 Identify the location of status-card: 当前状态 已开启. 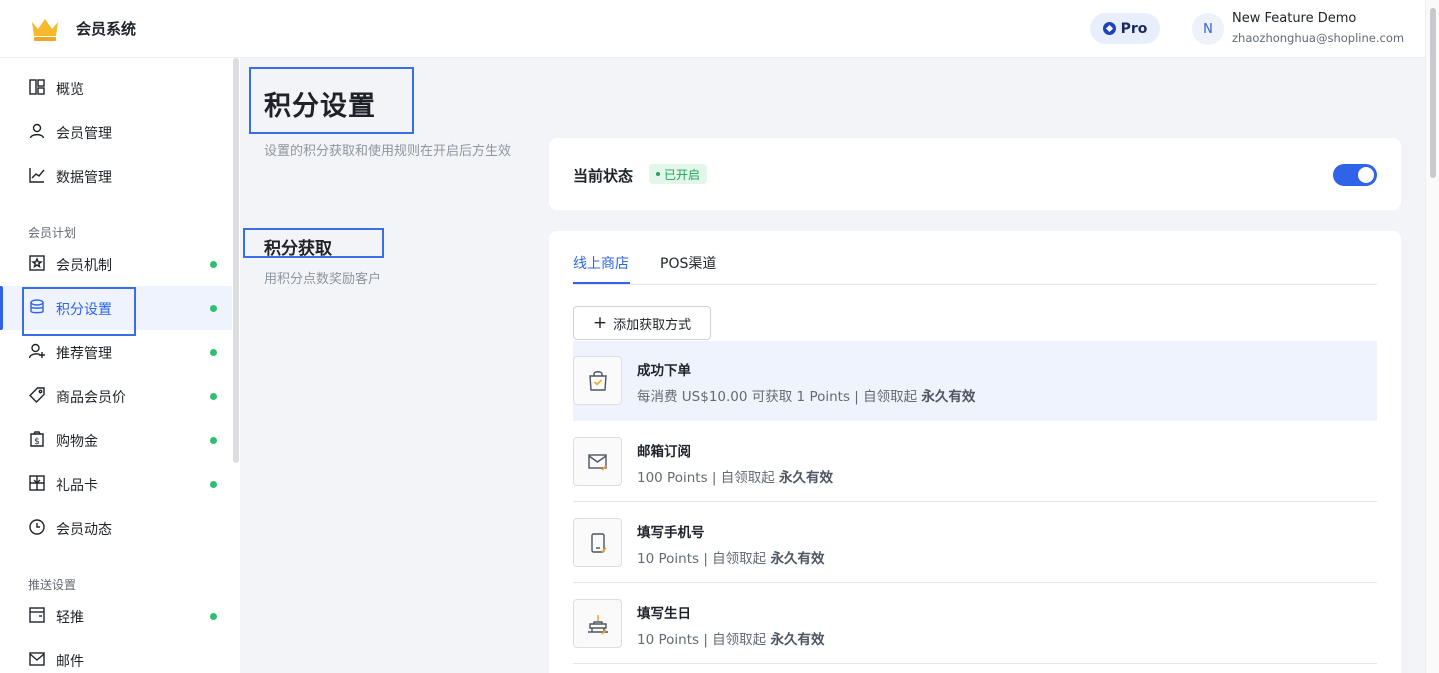
(975, 174).